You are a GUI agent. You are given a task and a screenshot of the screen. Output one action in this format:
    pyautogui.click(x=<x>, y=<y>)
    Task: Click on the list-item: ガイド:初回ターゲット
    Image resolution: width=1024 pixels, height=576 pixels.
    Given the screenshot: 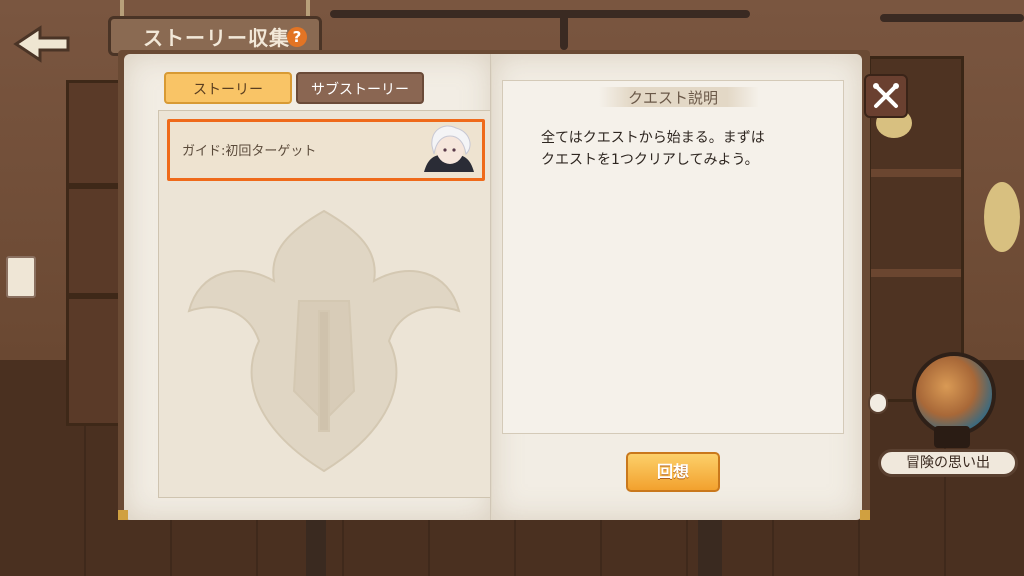 What is the action you would take?
    pyautogui.click(x=326, y=150)
    